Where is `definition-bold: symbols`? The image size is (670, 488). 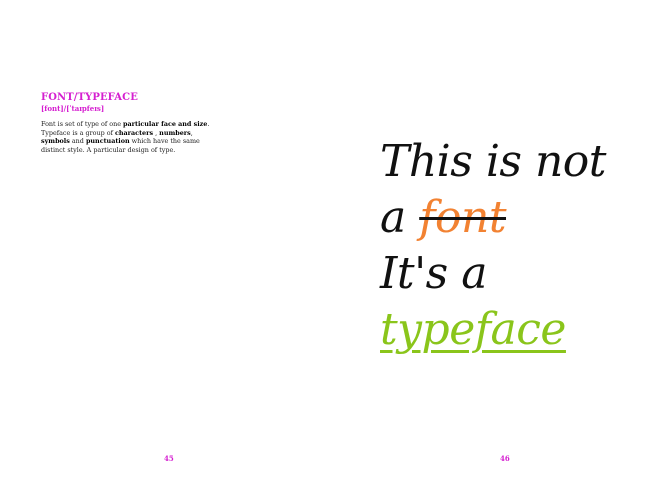 definition-bold: symbols is located at coordinates (55, 141).